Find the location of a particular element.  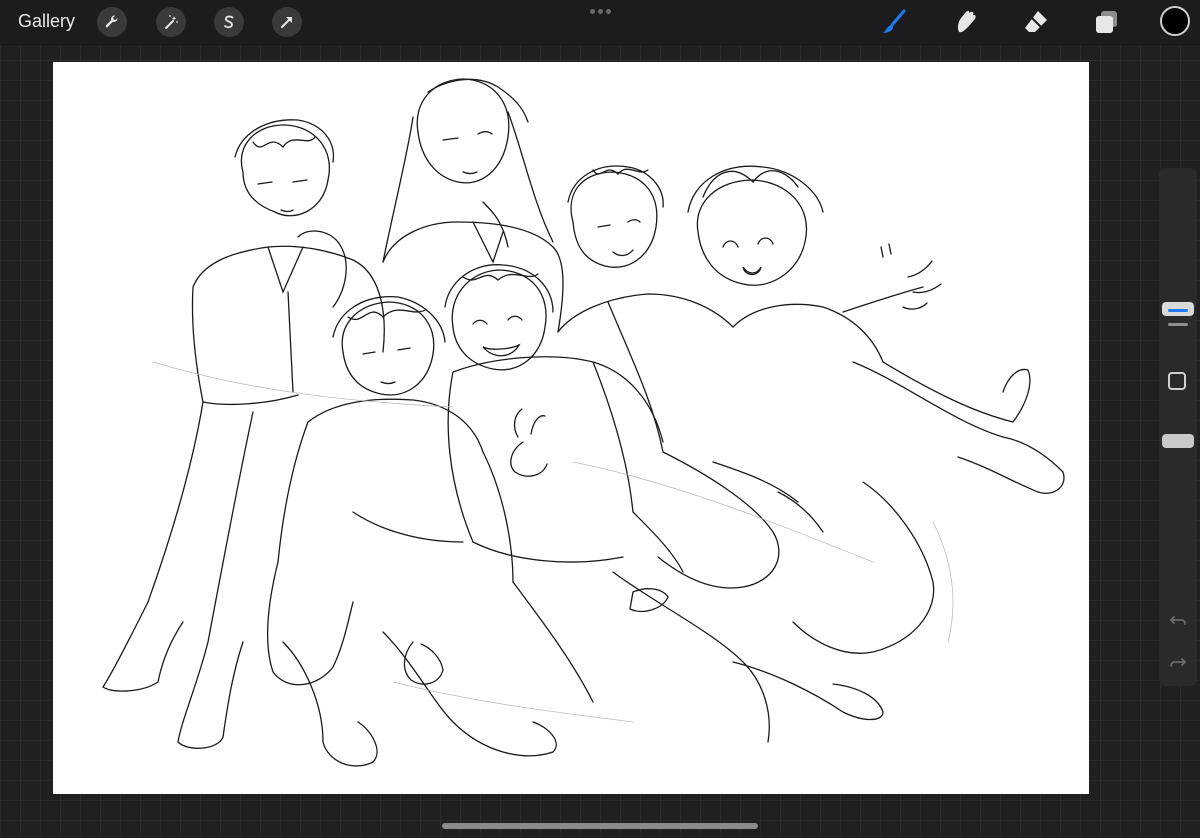

more-options-handle is located at coordinates (600, 11).